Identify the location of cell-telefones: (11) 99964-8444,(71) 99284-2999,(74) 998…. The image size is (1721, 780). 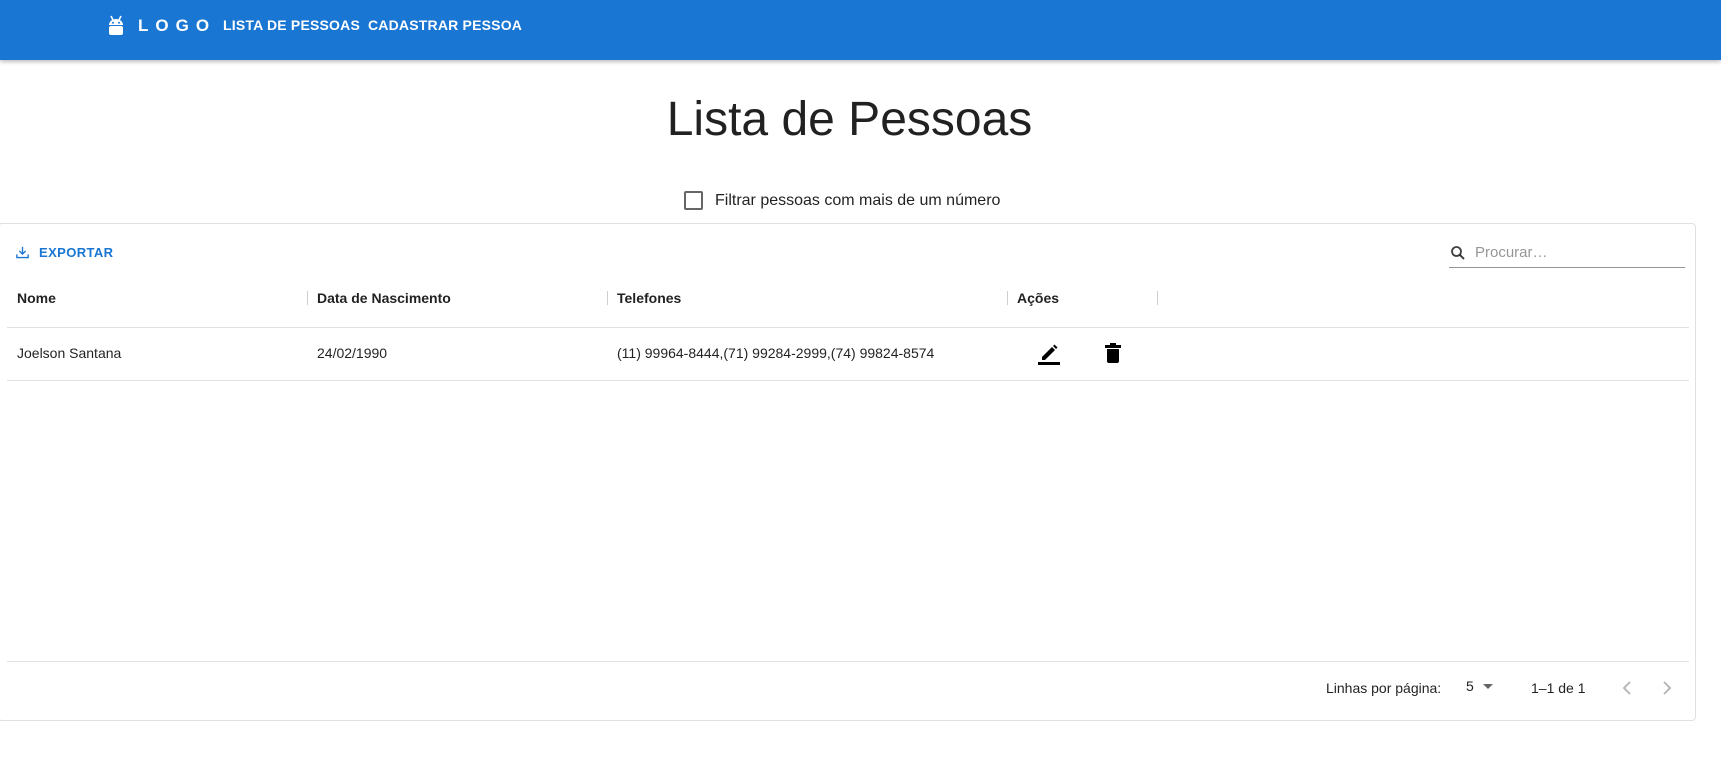
(776, 353).